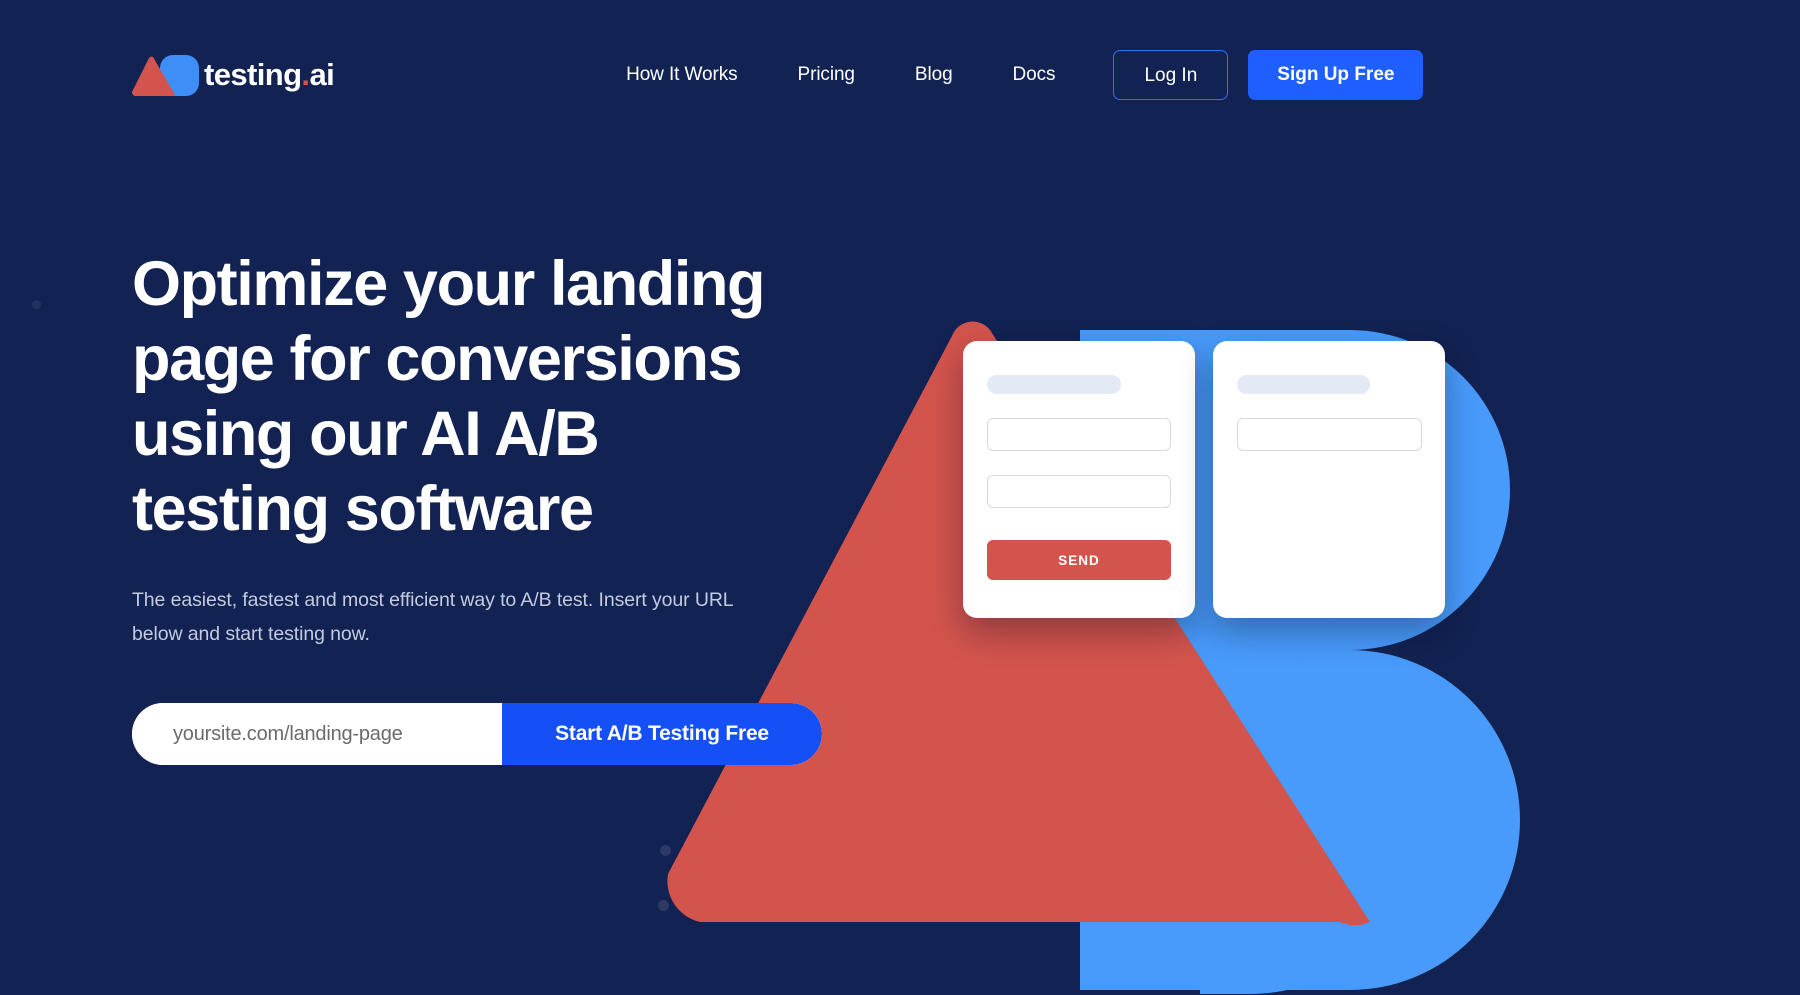 Image resolution: width=1800 pixels, height=995 pixels. Describe the element at coordinates (1336, 75) in the screenshot. I see `signup-button: Sign Up Free` at that location.